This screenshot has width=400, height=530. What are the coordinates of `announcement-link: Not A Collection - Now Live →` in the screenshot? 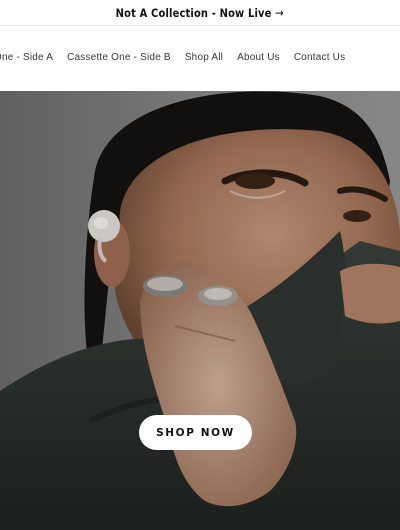 It's located at (200, 13).